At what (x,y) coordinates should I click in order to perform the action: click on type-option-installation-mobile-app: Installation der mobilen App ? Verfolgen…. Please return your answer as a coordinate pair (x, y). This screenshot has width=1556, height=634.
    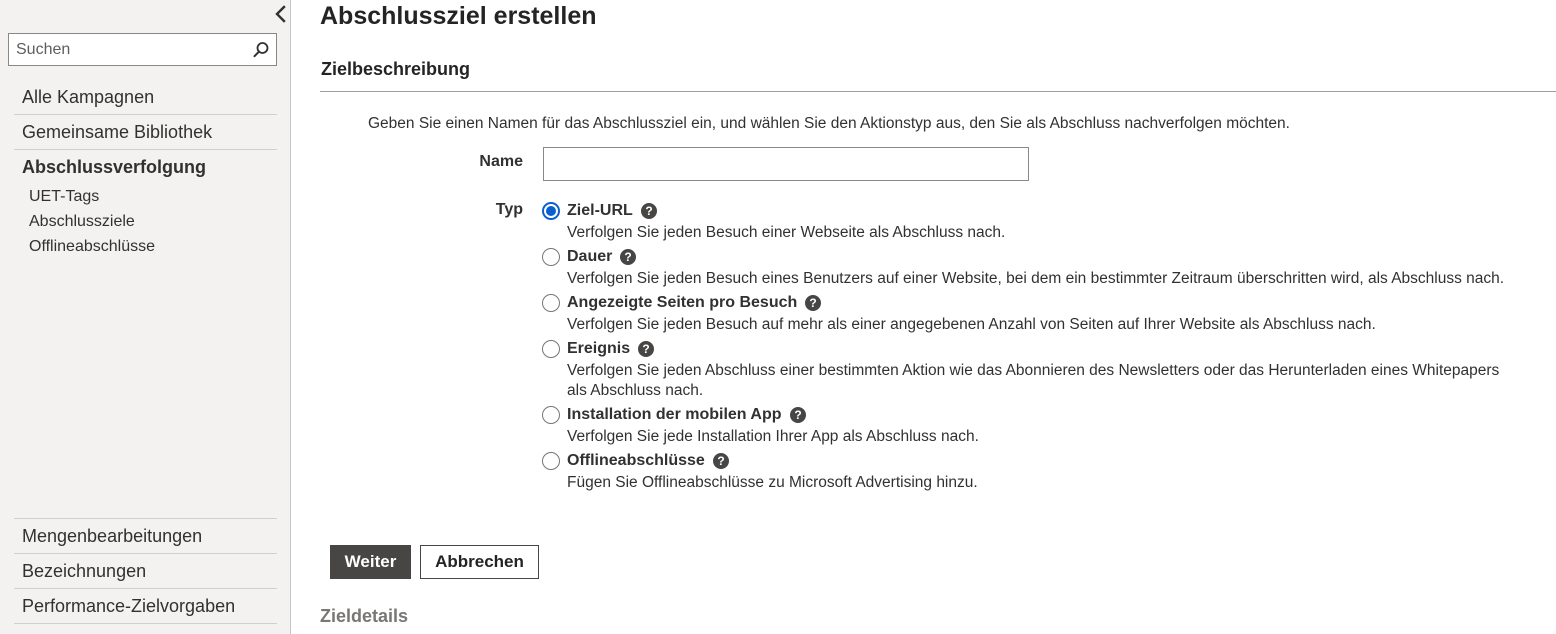
    Looking at the image, I should click on (1042, 425).